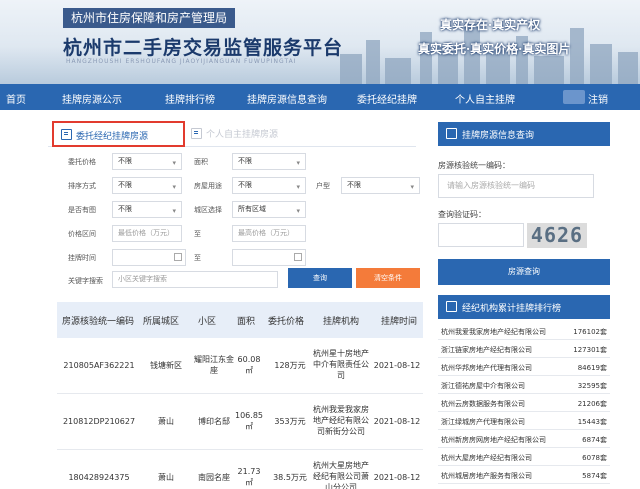 This screenshot has width=640, height=489. Describe the element at coordinates (516, 186) in the screenshot. I see `code-input: 请输入房源核验统一编码` at that location.